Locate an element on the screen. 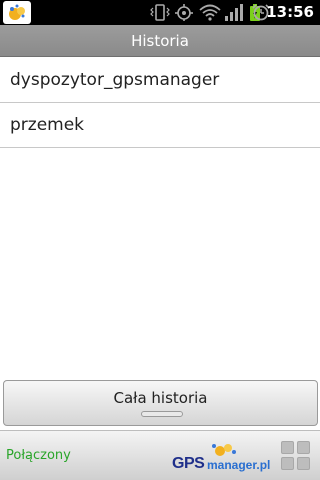  full-history-button: Cała historia is located at coordinates (160, 403).